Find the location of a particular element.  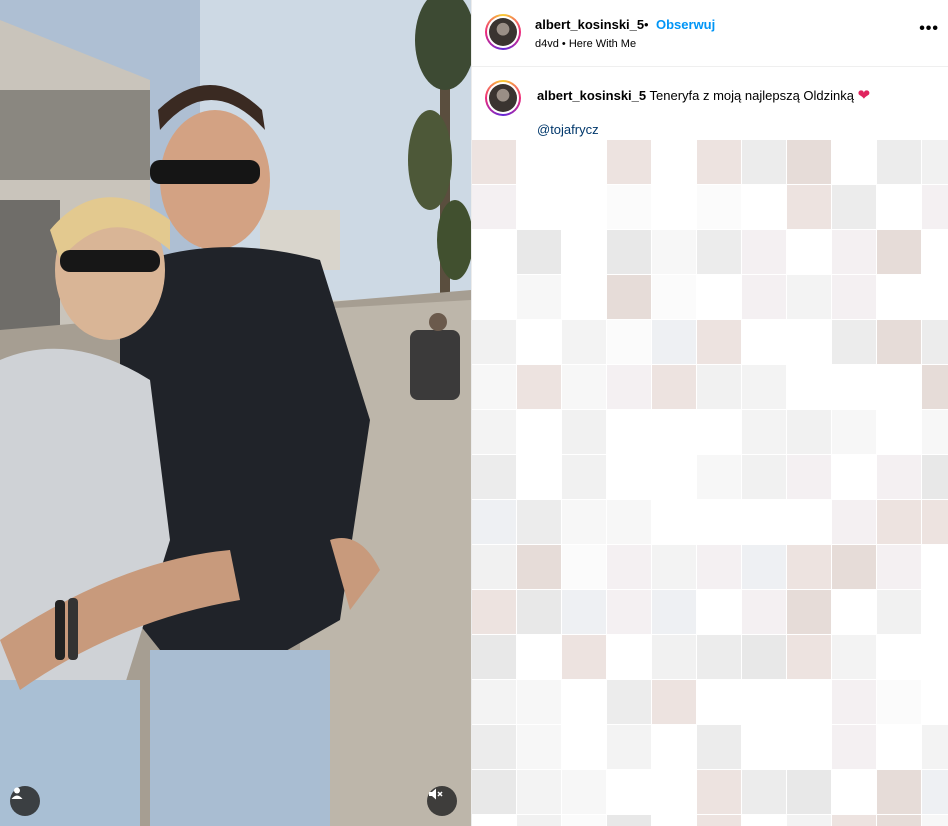

audio-artist: d4vd is located at coordinates (547, 44).